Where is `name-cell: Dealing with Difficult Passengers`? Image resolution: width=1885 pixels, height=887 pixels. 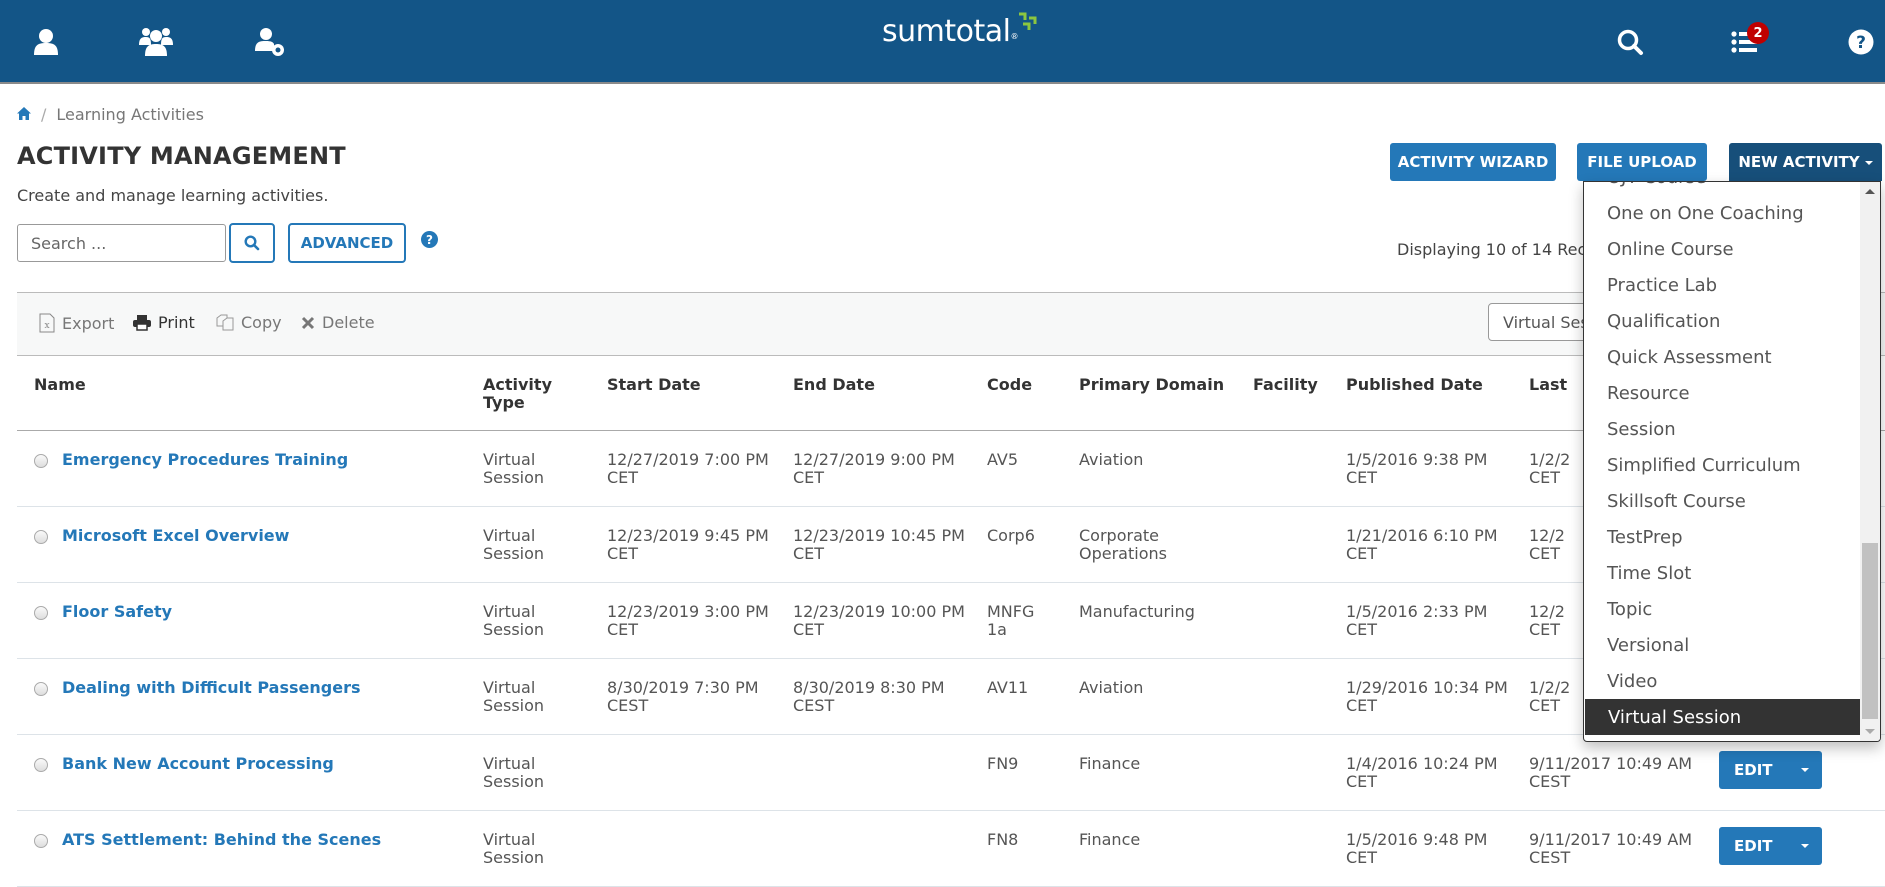
name-cell: Dealing with Difficult Passengers is located at coordinates (250, 696).